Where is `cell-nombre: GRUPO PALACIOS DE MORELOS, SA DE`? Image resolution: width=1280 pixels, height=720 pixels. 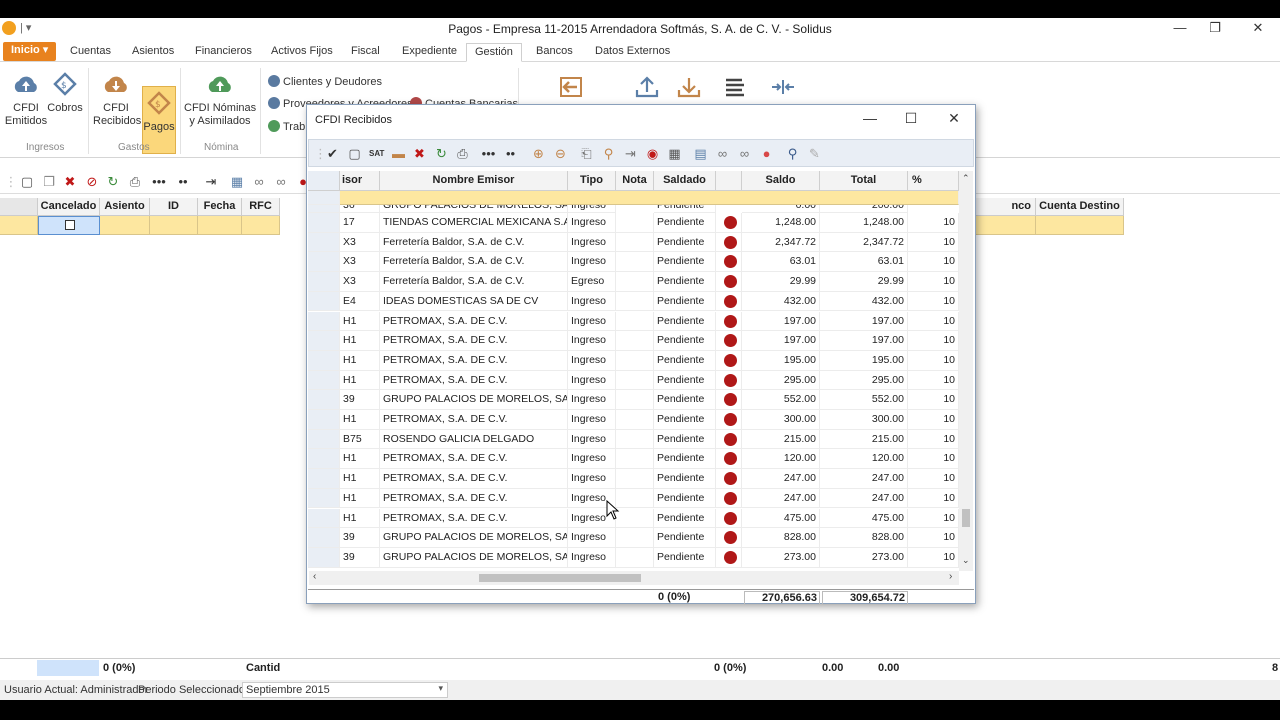
cell-nombre: GRUPO PALACIOS DE MORELOS, SA DE is located at coordinates (474, 538).